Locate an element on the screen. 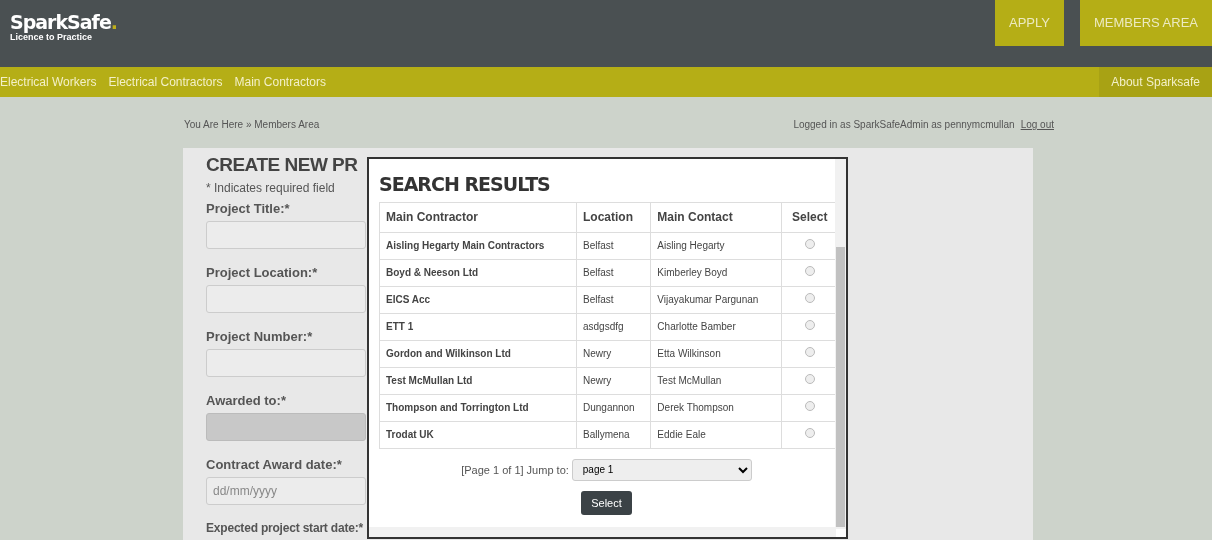 The width and height of the screenshot is (1212, 540). select-button: Select is located at coordinates (606, 503).